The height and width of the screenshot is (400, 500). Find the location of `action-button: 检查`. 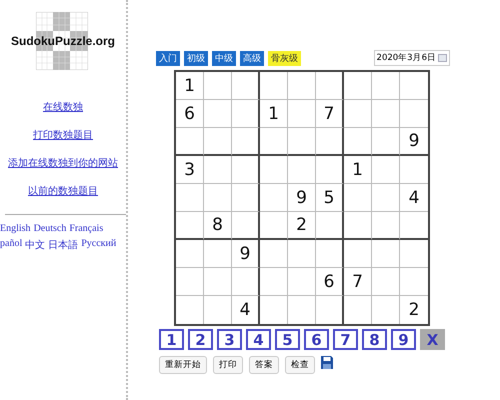

action-button: 检查 is located at coordinates (300, 365).